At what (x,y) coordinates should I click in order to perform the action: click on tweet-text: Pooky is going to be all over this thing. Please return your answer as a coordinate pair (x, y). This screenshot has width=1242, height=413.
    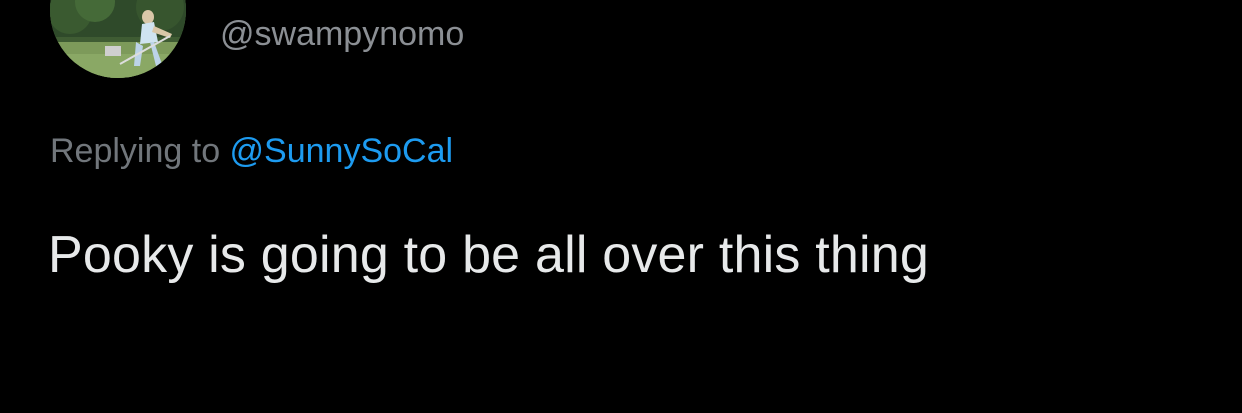
    Looking at the image, I should click on (488, 255).